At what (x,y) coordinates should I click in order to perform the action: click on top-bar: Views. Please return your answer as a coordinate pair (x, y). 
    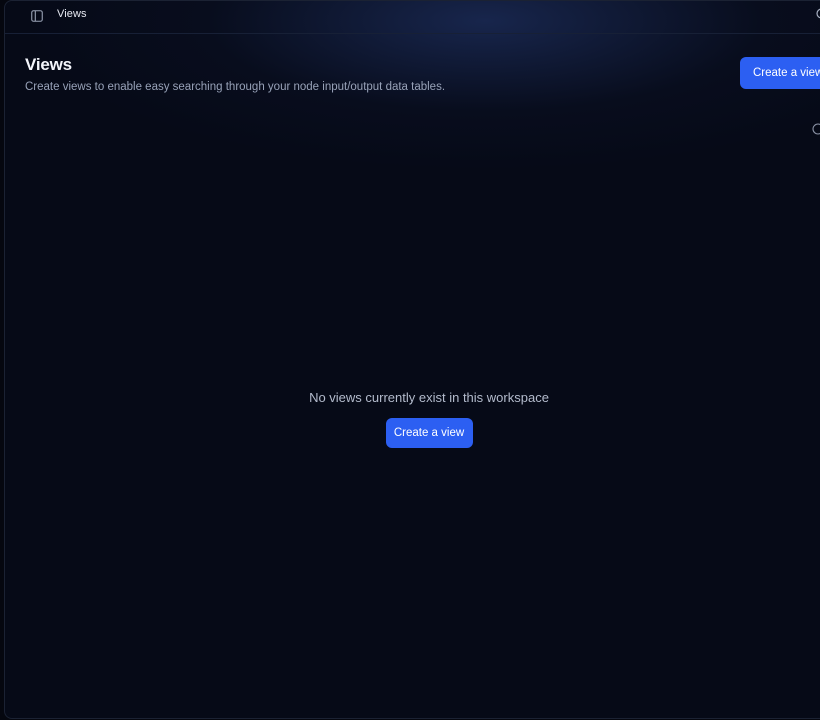
    Looking at the image, I should click on (412, 17).